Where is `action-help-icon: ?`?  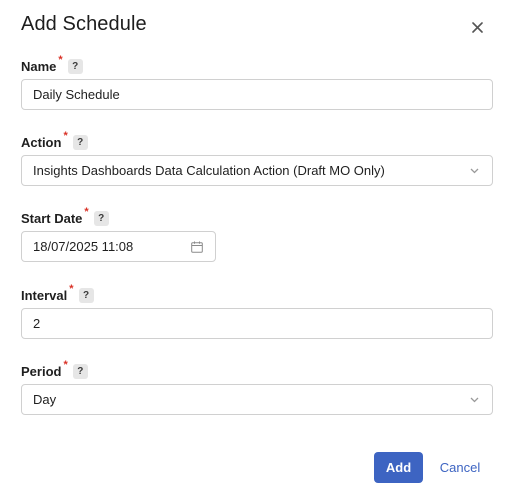 action-help-icon: ? is located at coordinates (80, 142).